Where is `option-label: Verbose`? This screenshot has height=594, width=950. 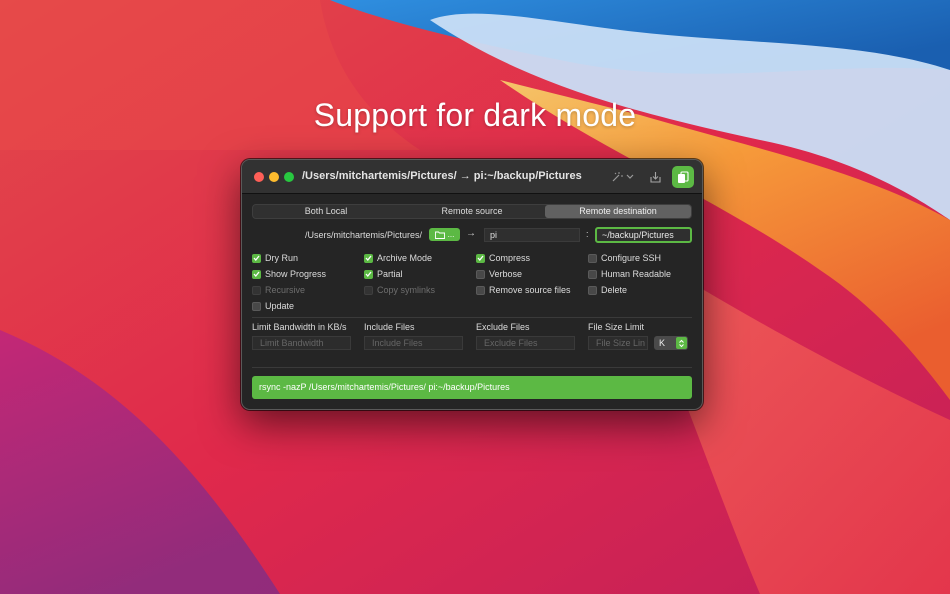 option-label: Verbose is located at coordinates (506, 274).